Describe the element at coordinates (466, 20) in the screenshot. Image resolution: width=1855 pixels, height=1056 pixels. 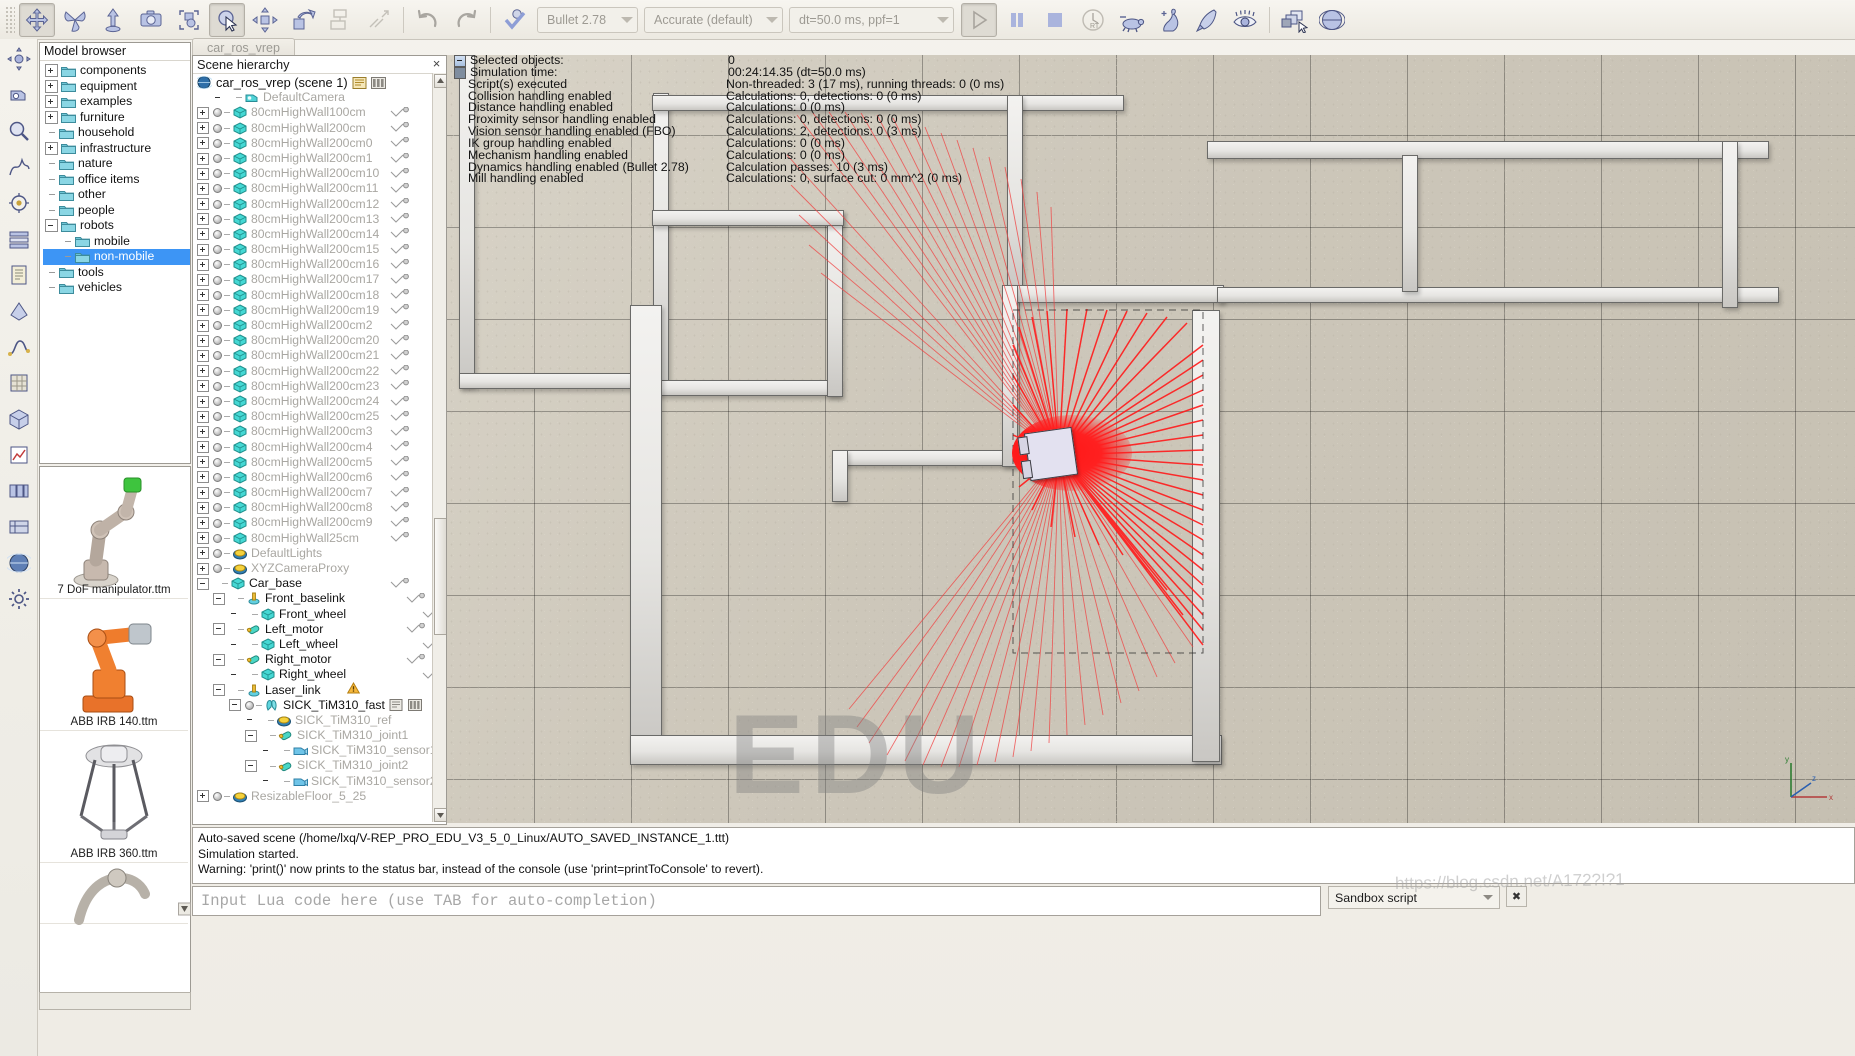
I see `redo-icon` at that location.